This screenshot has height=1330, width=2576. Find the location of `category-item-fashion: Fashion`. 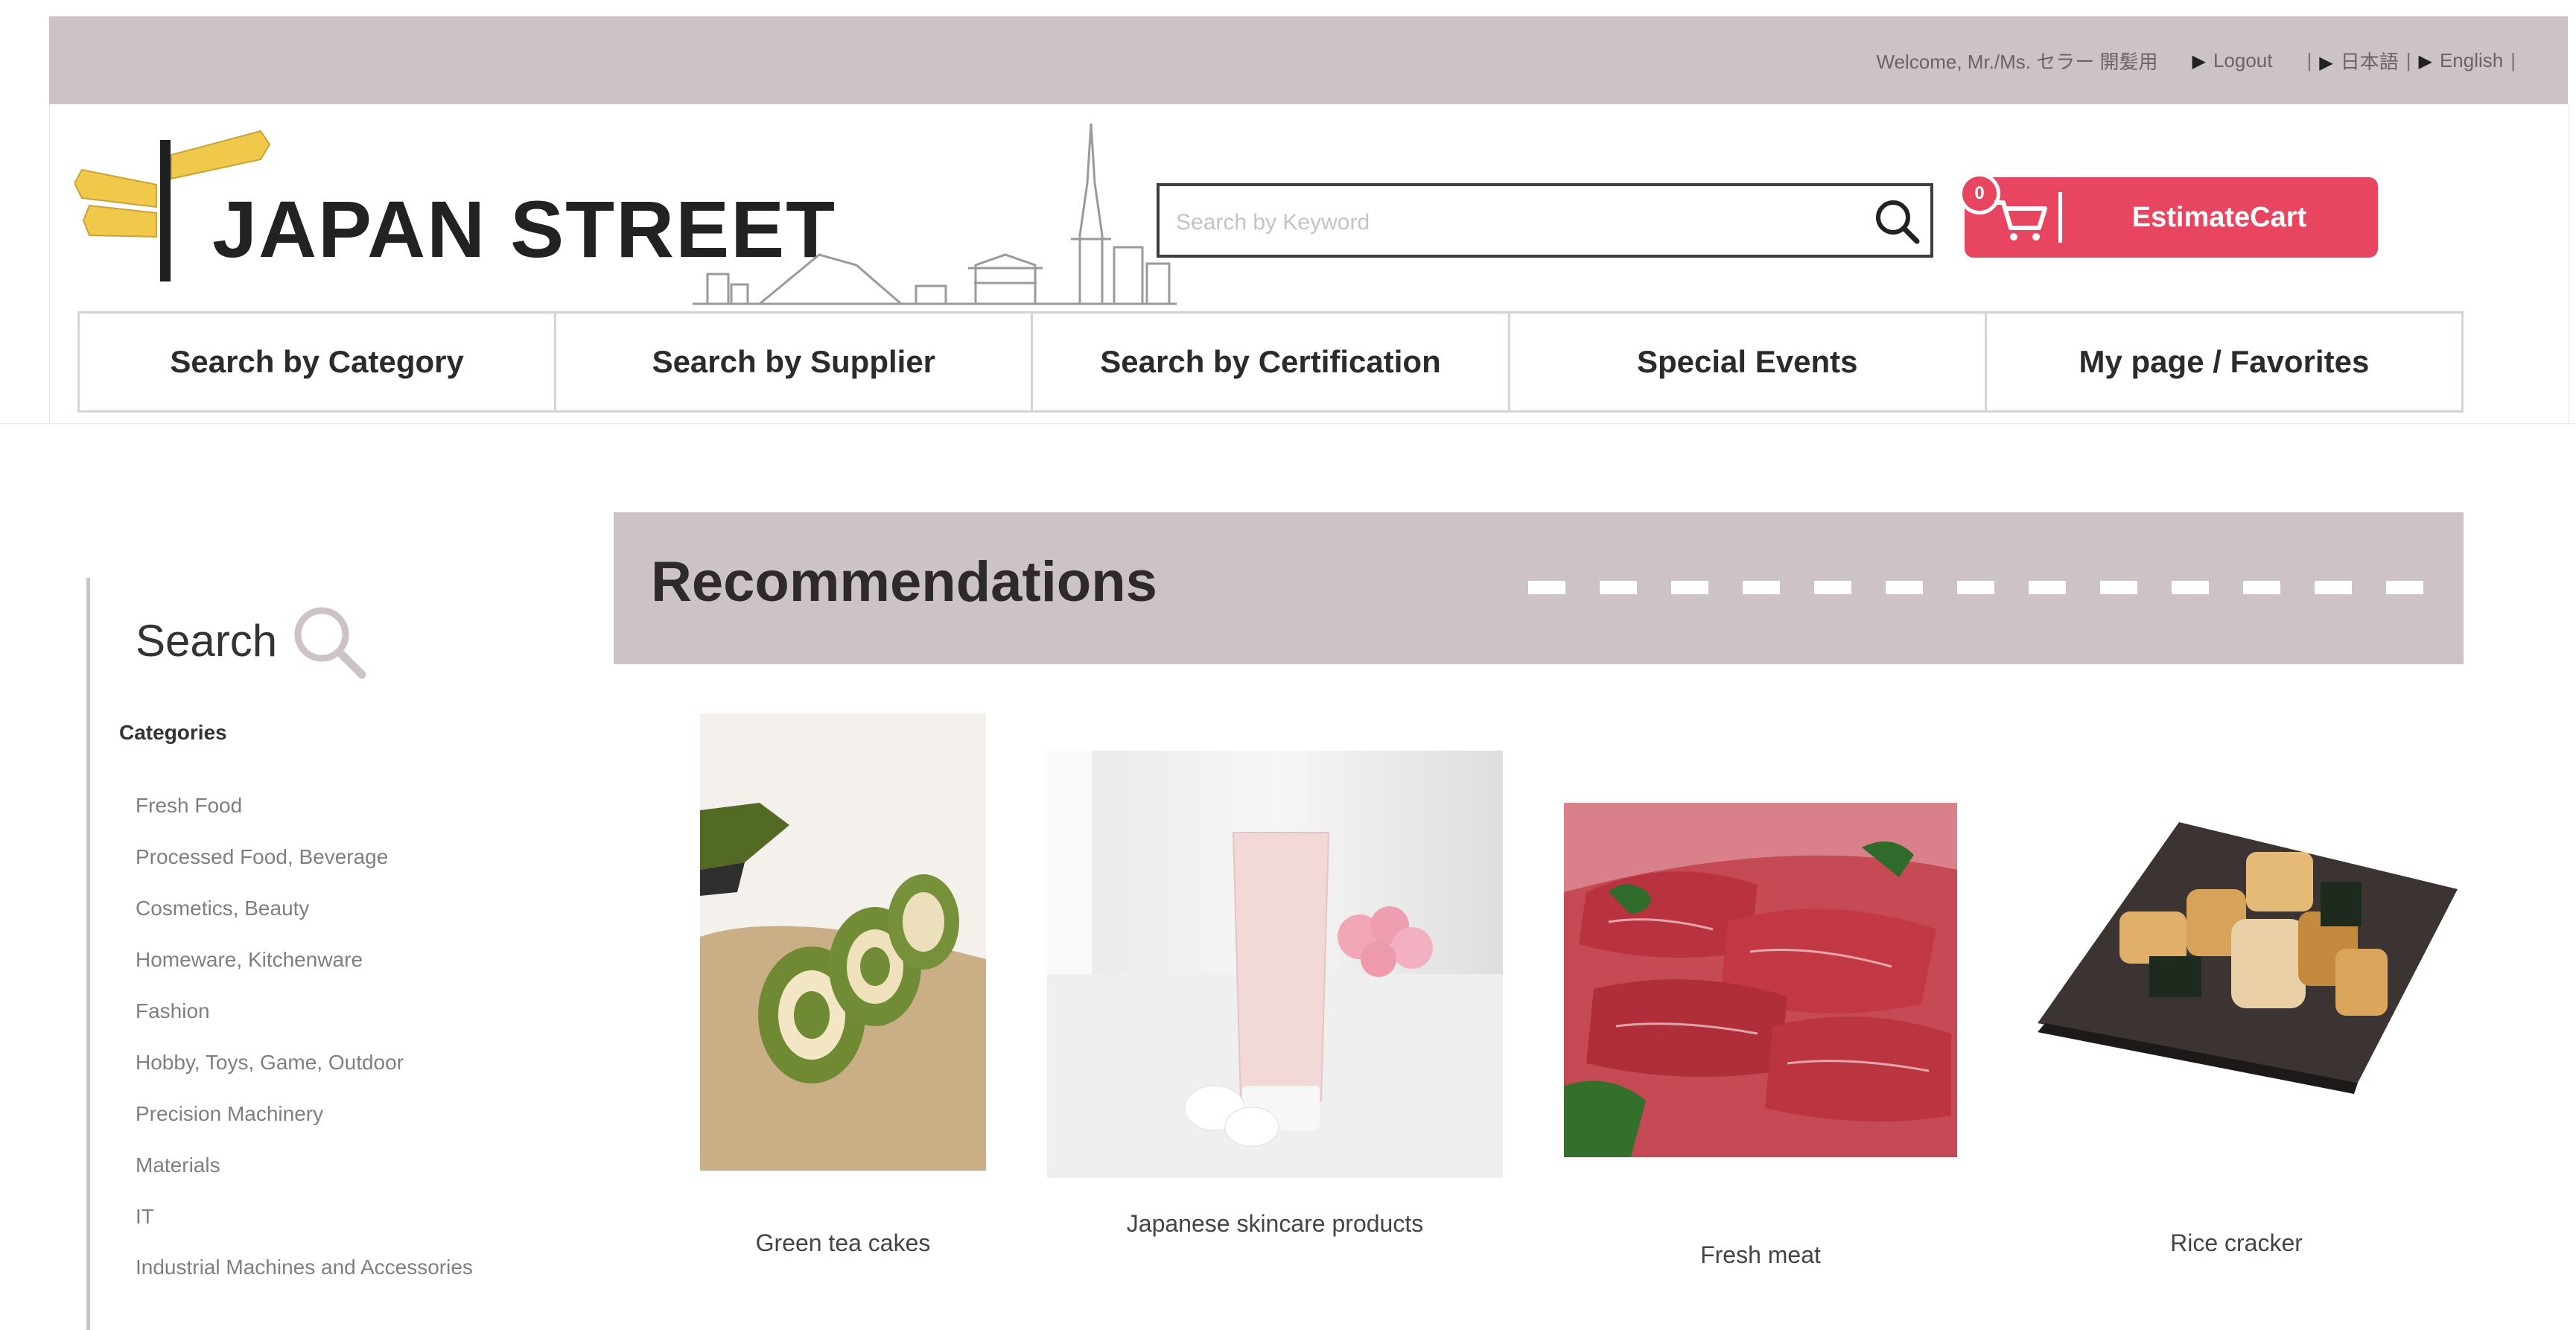

category-item-fashion: Fashion is located at coordinates (314, 1022).